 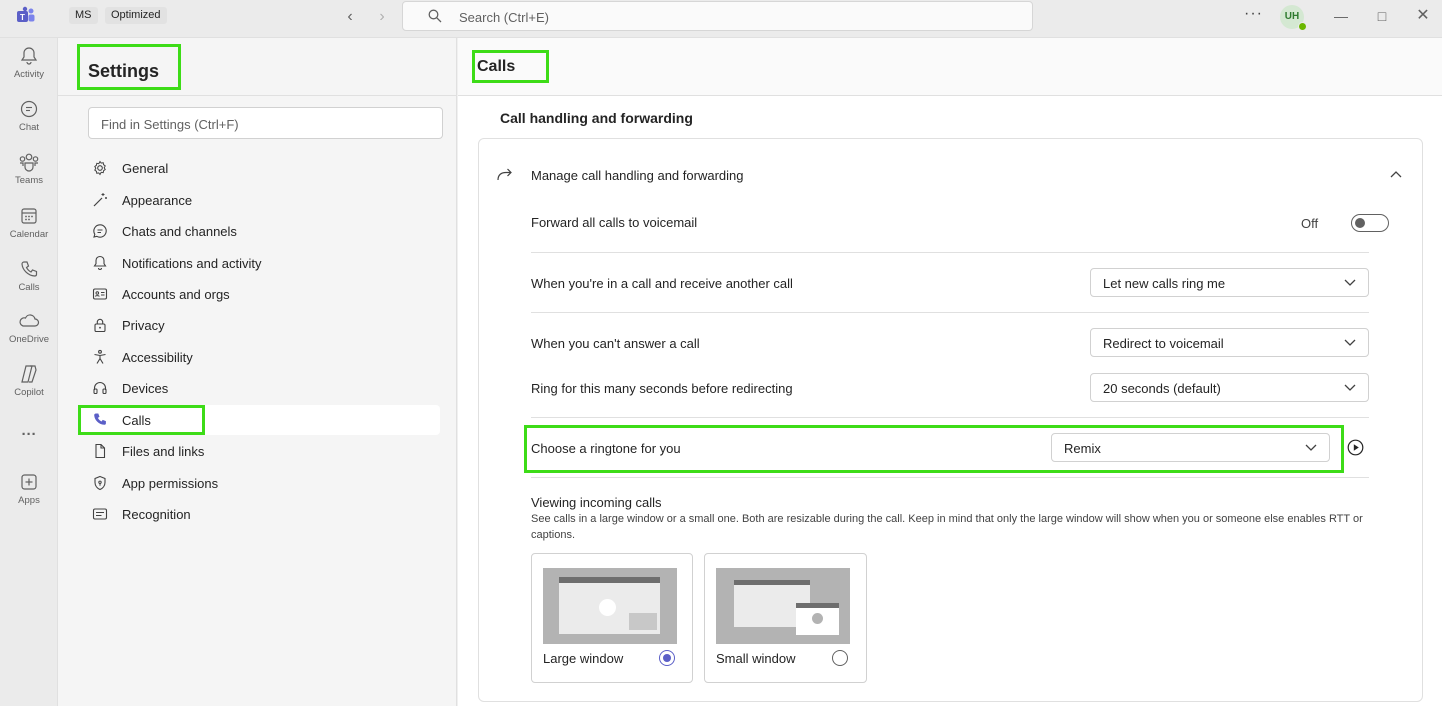 I want to click on org-chip: MS, so click(x=83, y=15).